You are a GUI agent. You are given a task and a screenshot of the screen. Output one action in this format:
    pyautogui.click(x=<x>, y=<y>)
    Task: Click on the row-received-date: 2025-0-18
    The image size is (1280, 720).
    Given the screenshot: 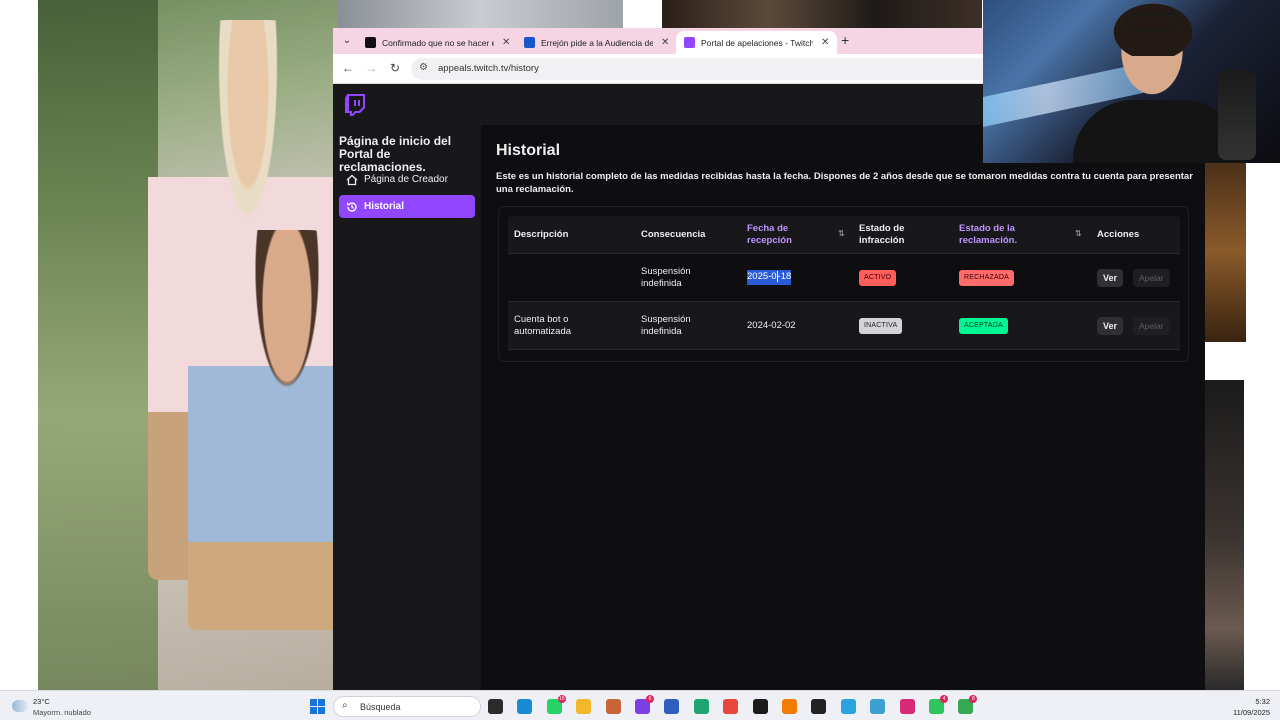 What is the action you would take?
    pyautogui.click(x=797, y=277)
    